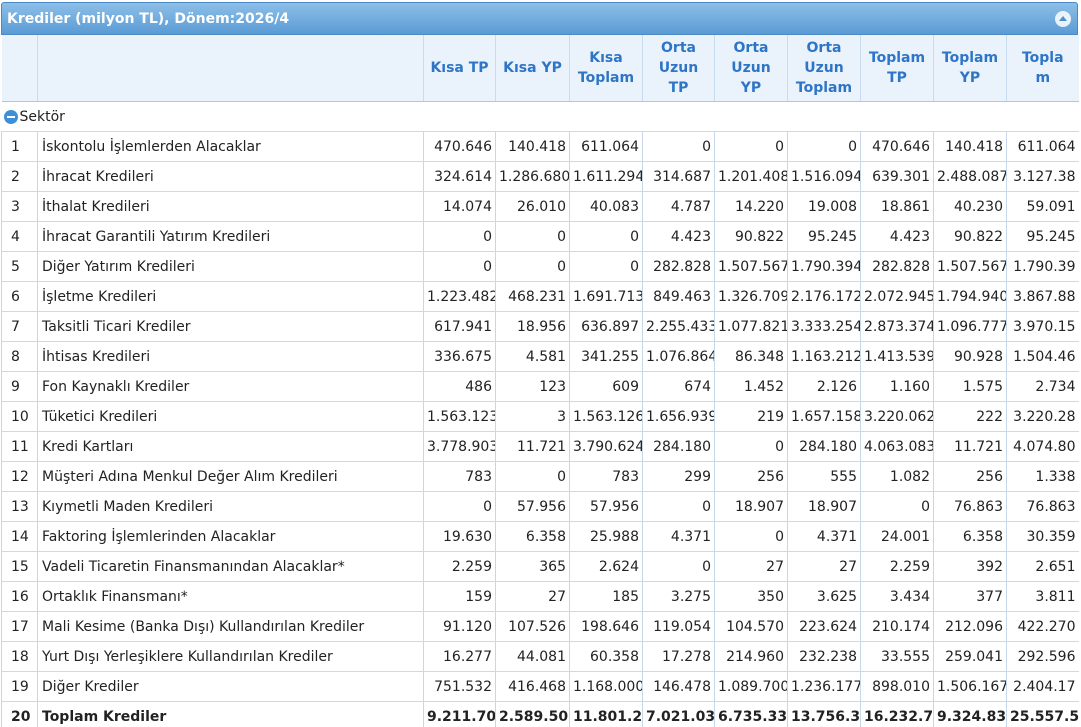  I want to click on row-label: Kredi Kartları, so click(230, 446).